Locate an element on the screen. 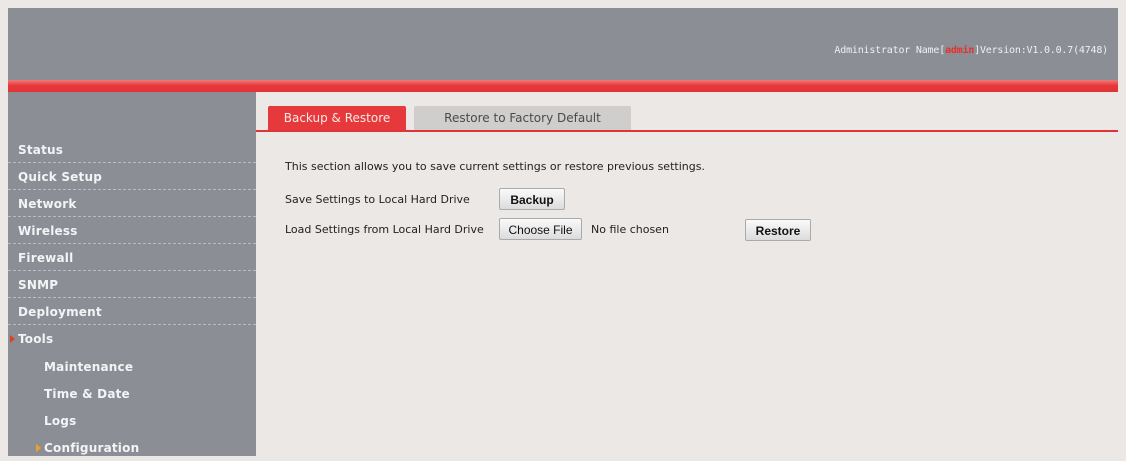 The width and height of the screenshot is (1126, 461). sidebar-item-label: Deployment is located at coordinates (60, 312).